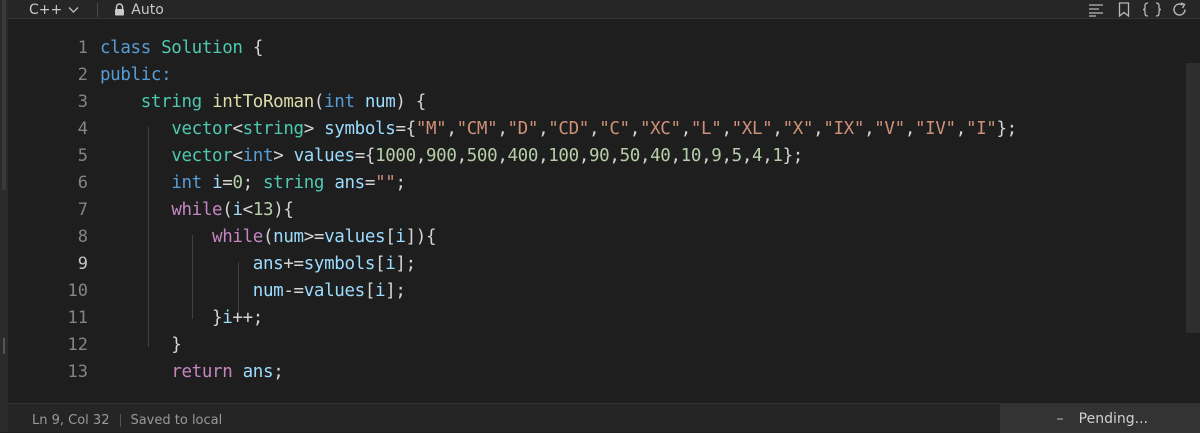 The height and width of the screenshot is (433, 1200). I want to click on line-number: 12, so click(77, 345).